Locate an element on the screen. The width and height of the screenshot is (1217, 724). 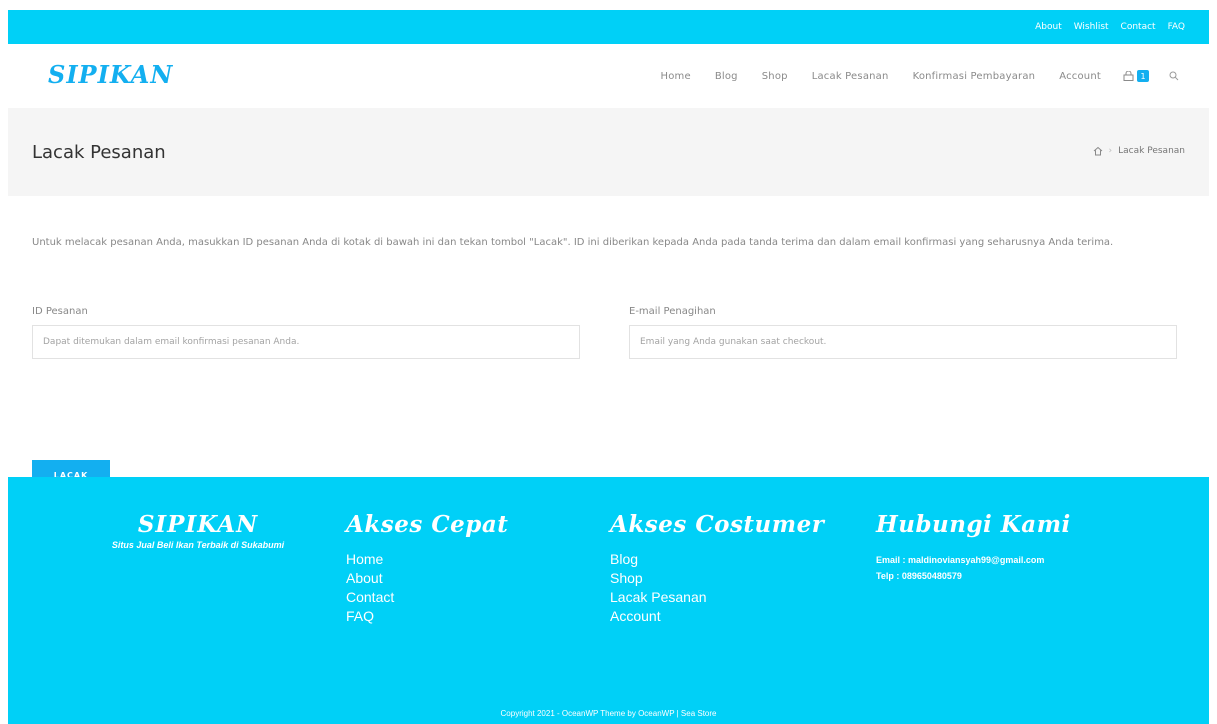
billing-email-label: E-mail Penagihan is located at coordinates (672, 311).